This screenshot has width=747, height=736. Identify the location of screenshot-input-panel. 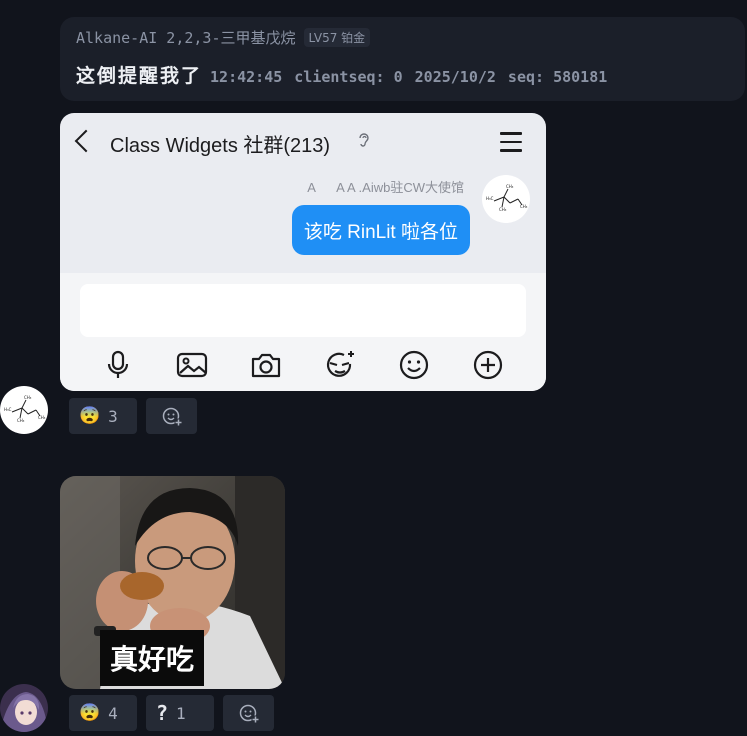
(303, 332).